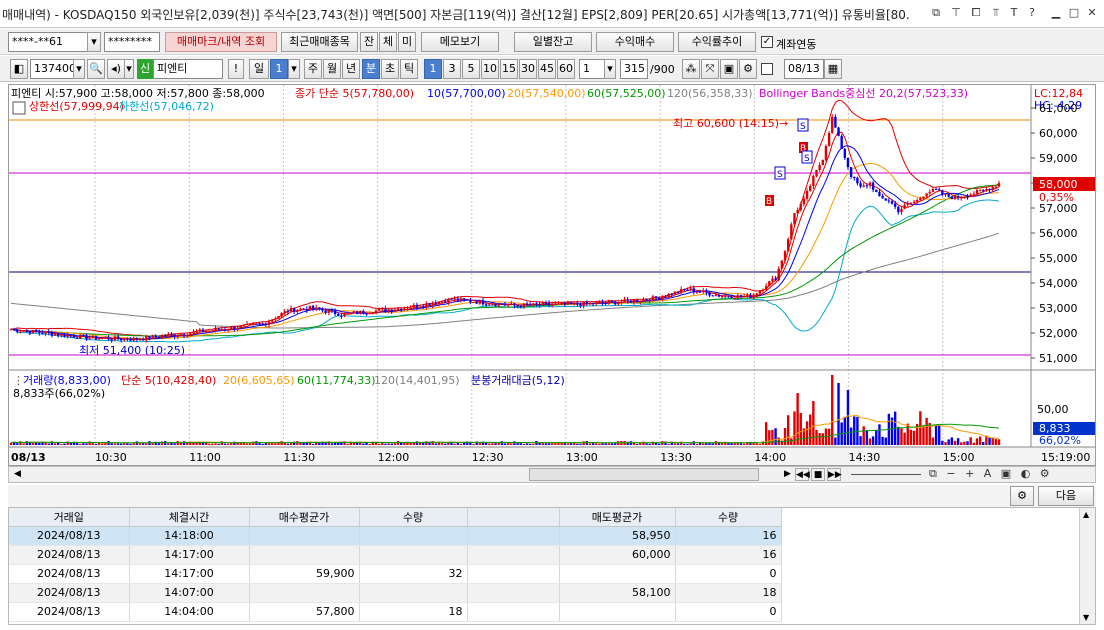  Describe the element at coordinates (304, 517) in the screenshot. I see `col-buy-avg: 매수평균가` at that location.